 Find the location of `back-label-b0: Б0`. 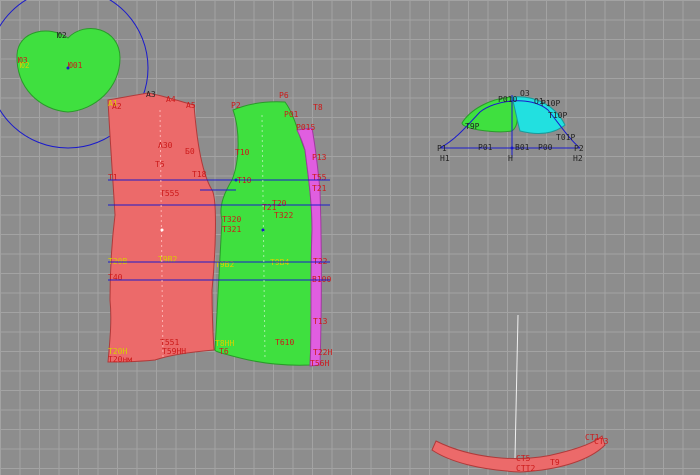

back-label-b0: Б0 is located at coordinates (190, 151).